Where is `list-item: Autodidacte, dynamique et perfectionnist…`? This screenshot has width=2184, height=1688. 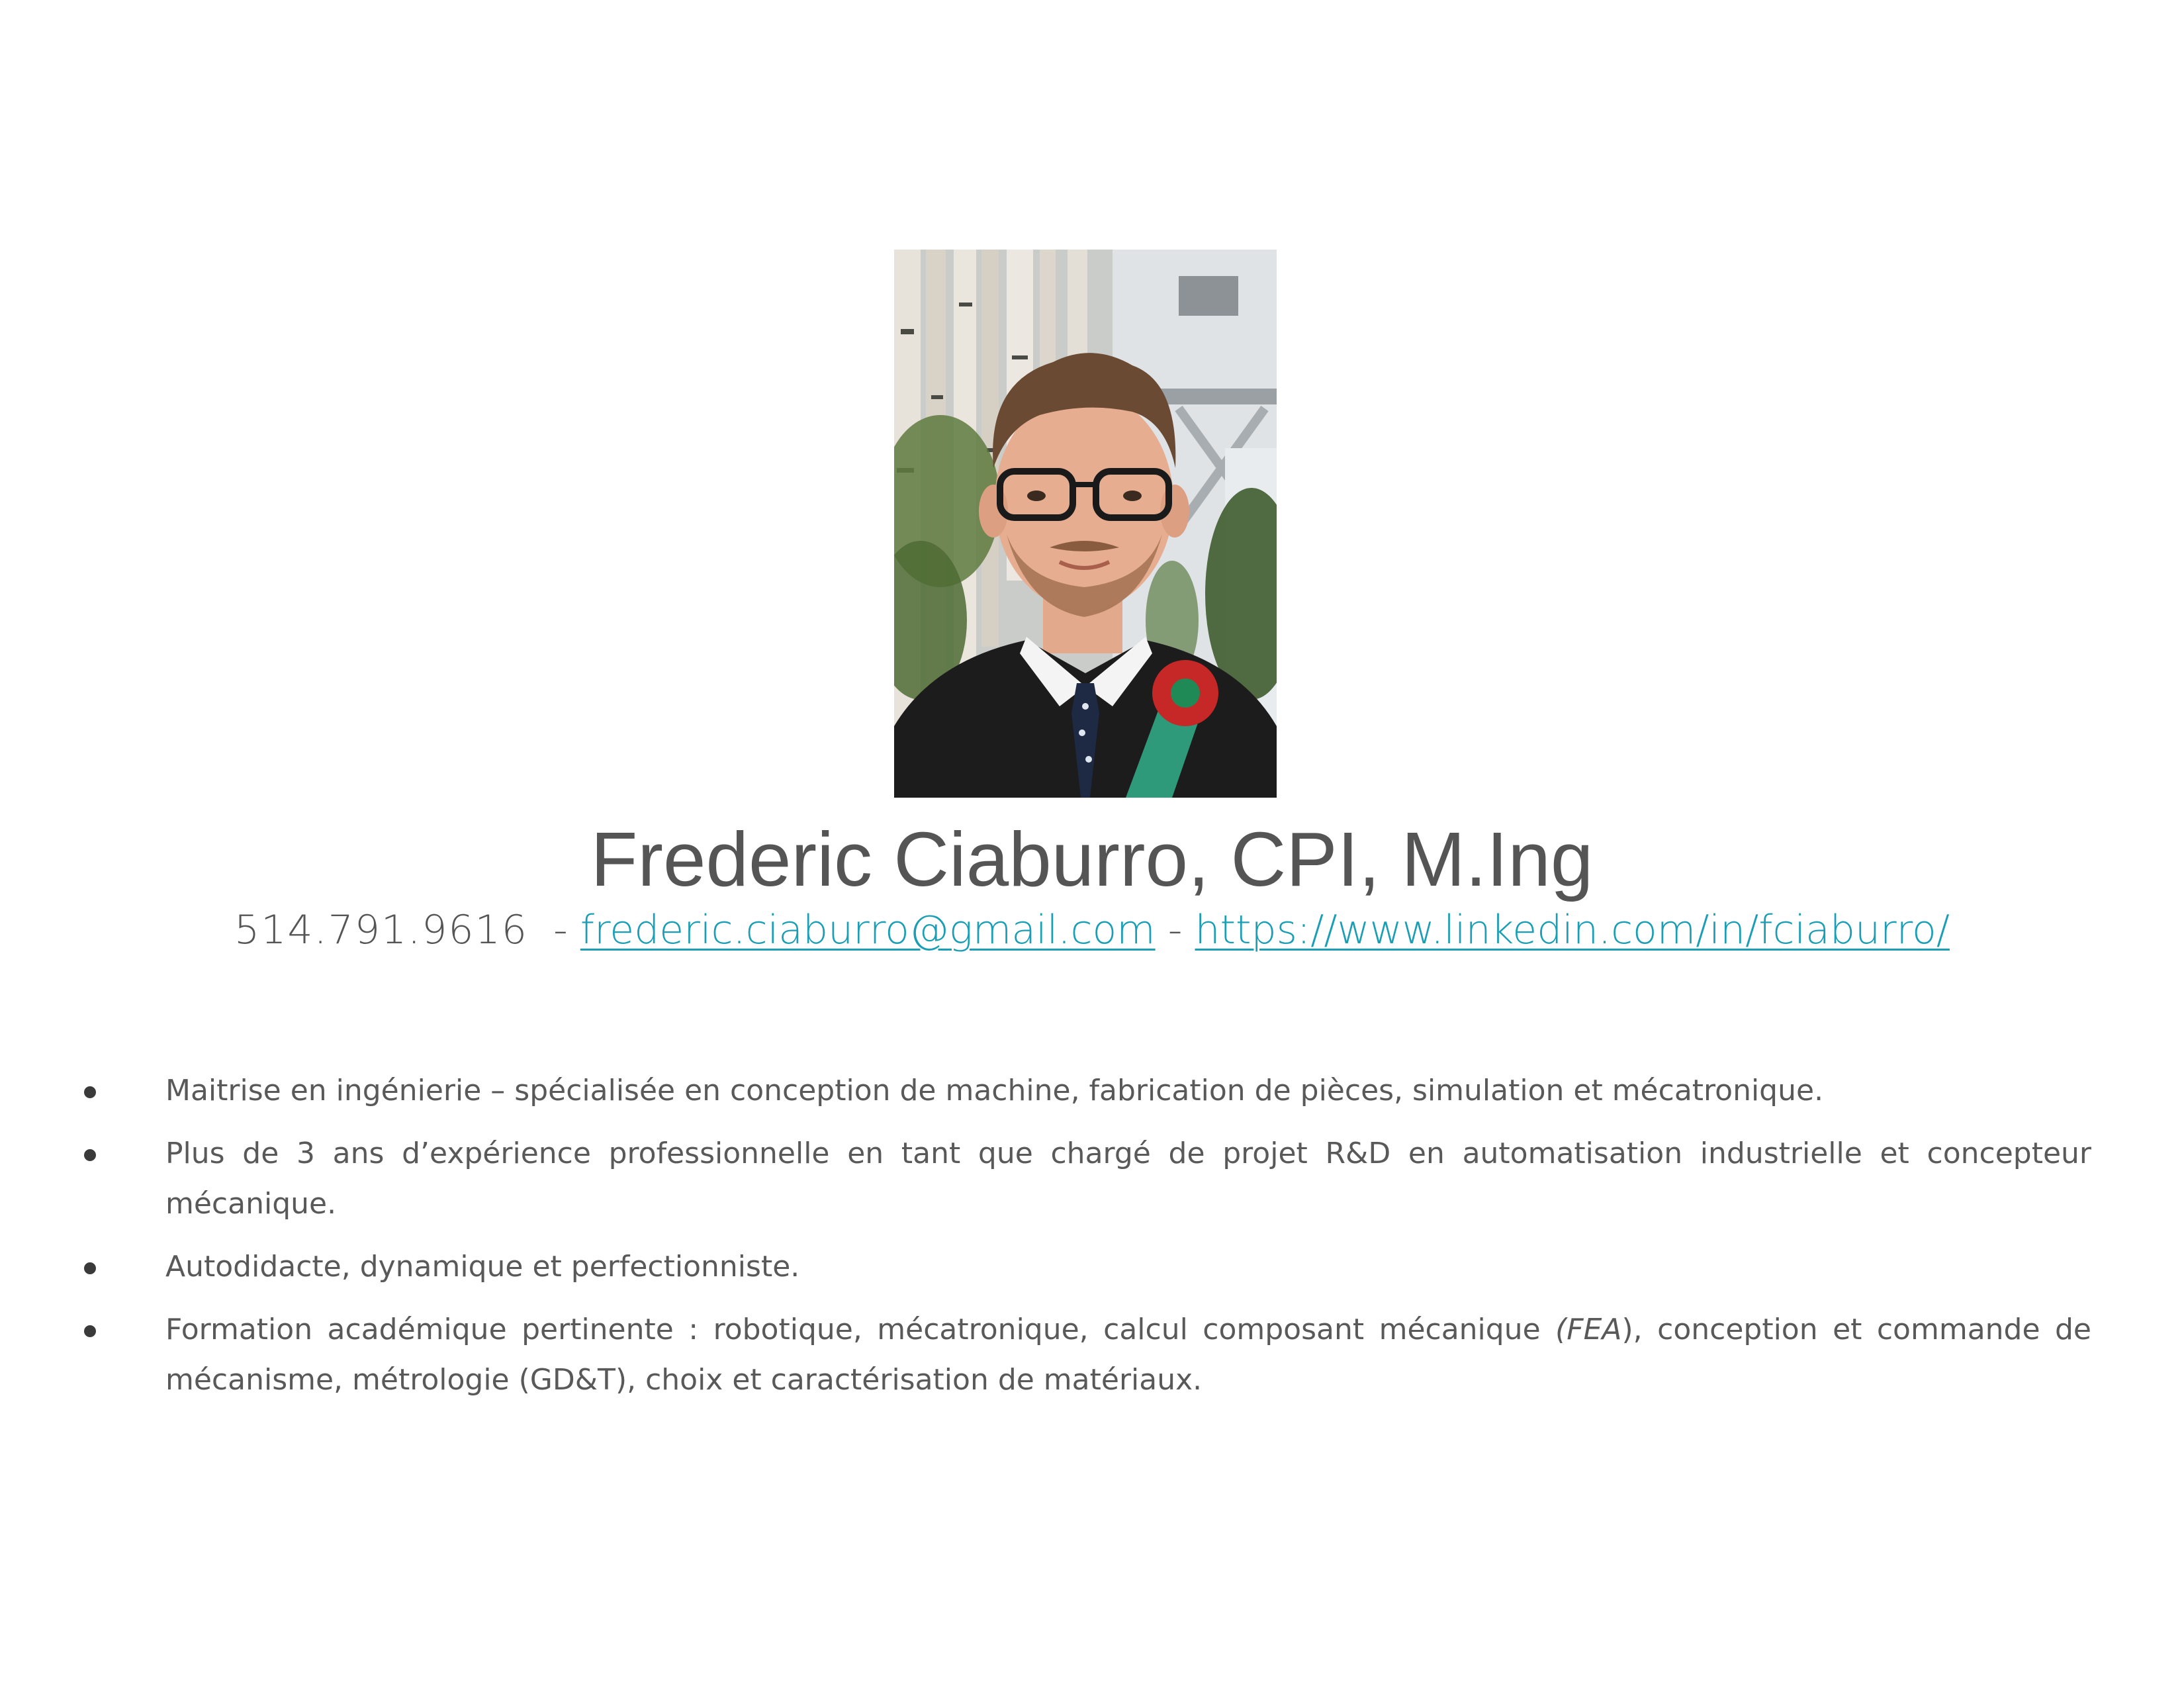 list-item: Autodidacte, dynamique et perfectionnist… is located at coordinates (1092, 1267).